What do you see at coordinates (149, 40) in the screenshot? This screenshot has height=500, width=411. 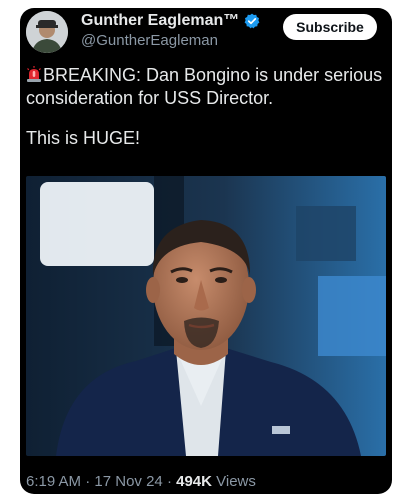 I see `author-handle: @GuntherEagleman` at bounding box center [149, 40].